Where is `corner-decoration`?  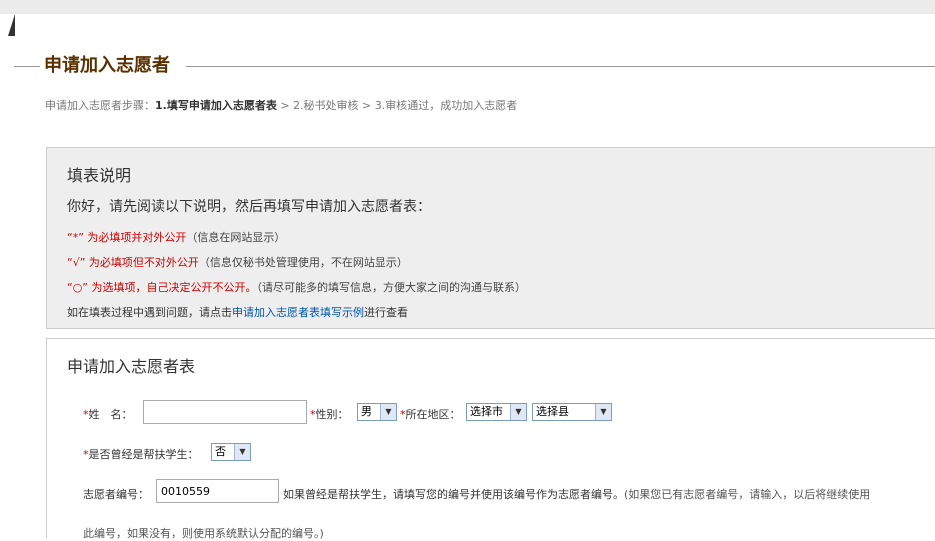
corner-decoration is located at coordinates (11, 25).